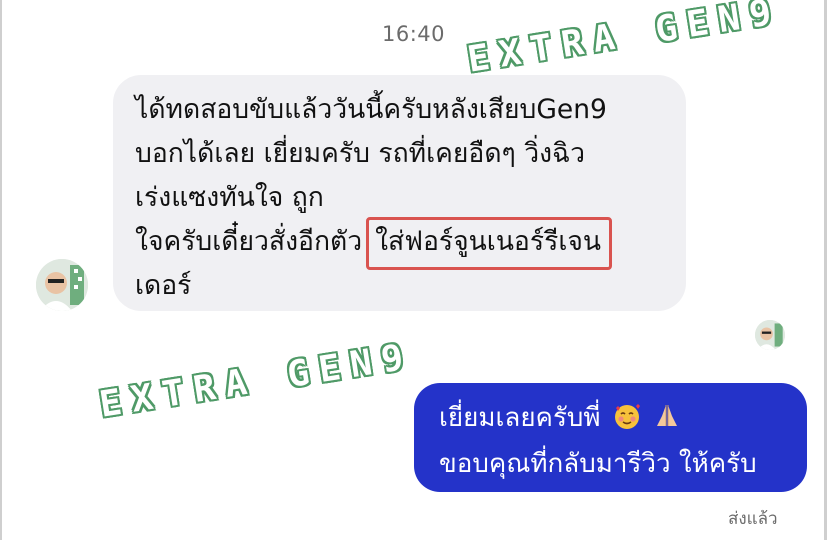  I want to click on incoming-line: เดอร์, so click(163, 285).